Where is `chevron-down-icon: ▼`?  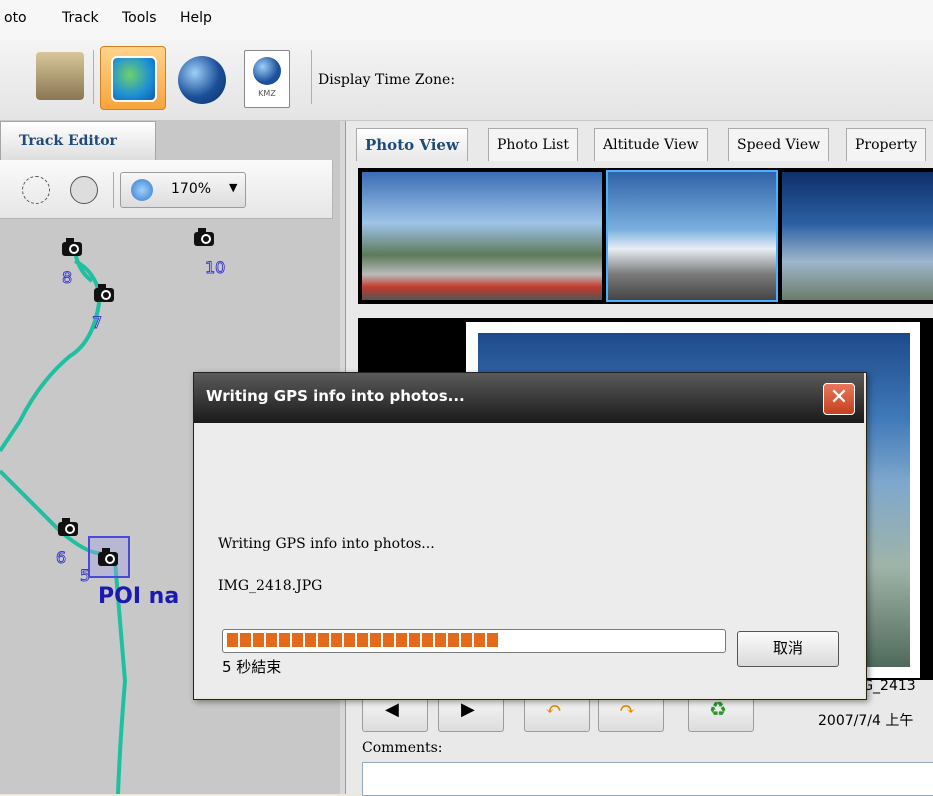
chevron-down-icon: ▼ is located at coordinates (233, 187).